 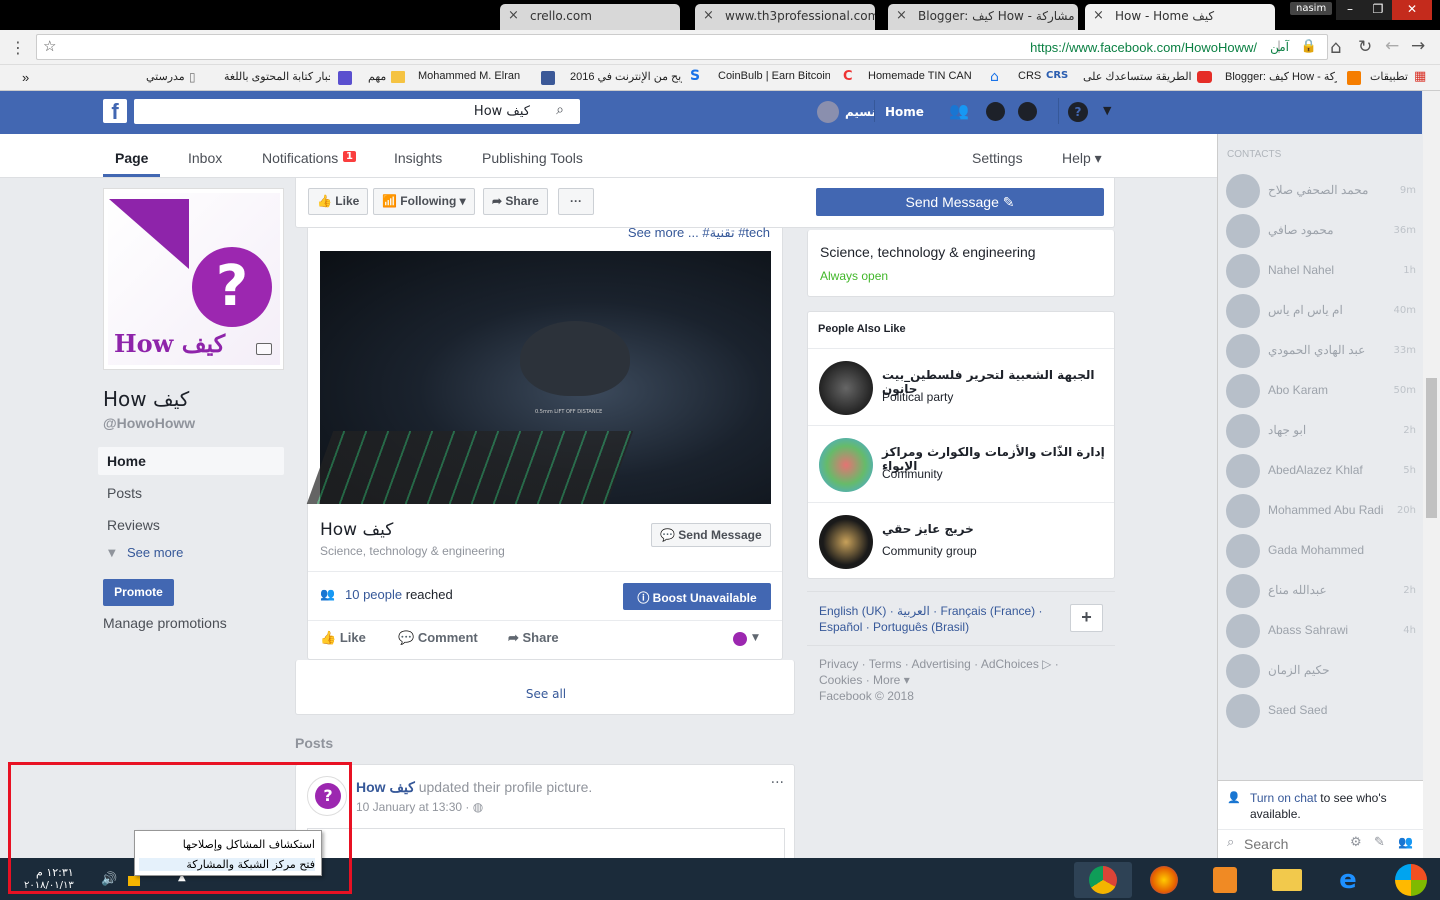 What do you see at coordinates (864, 680) in the screenshot?
I see `footer-links: Cookies · More ▾` at bounding box center [864, 680].